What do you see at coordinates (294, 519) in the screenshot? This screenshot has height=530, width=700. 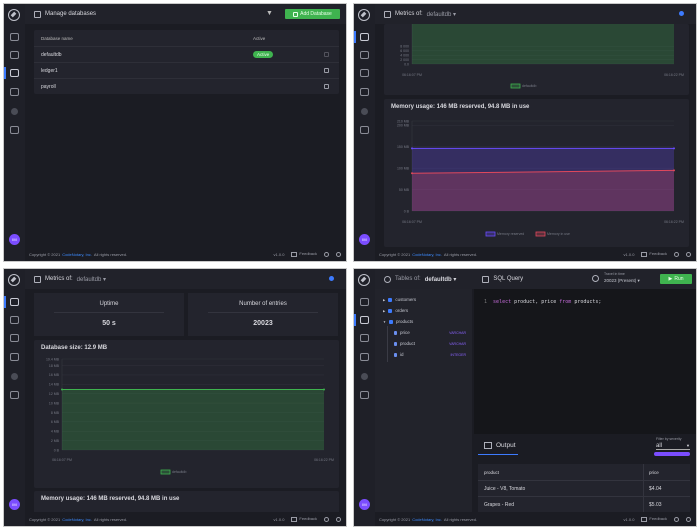 I see `feedback-icon` at bounding box center [294, 519].